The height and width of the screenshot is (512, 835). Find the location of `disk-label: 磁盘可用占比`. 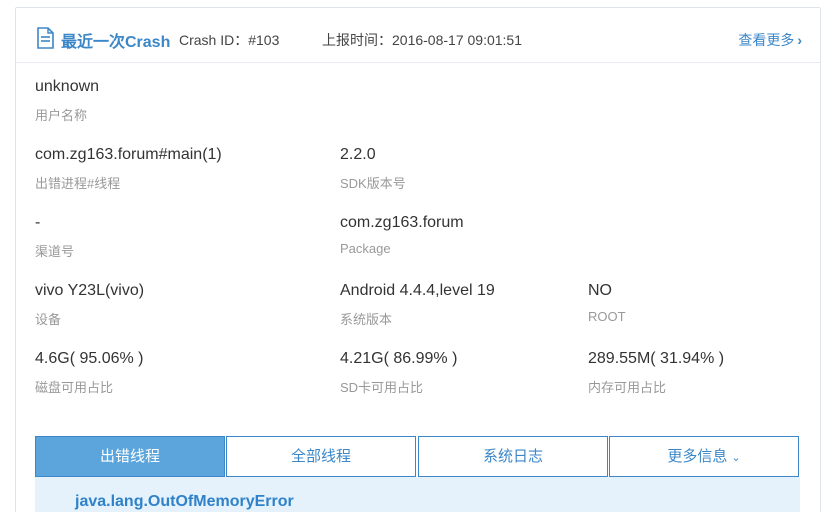

disk-label: 磁盘可用占比 is located at coordinates (74, 387).